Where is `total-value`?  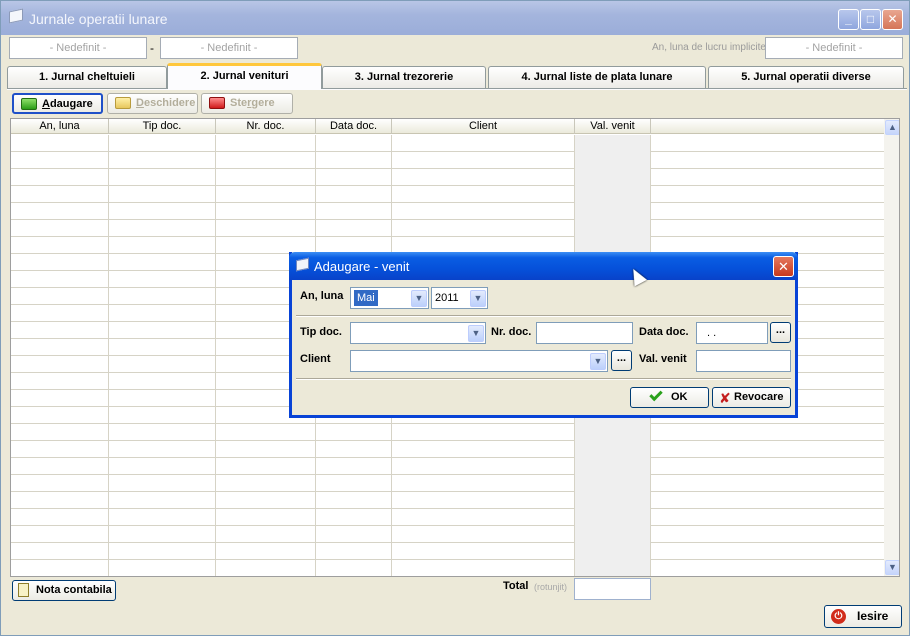 total-value is located at coordinates (612, 589).